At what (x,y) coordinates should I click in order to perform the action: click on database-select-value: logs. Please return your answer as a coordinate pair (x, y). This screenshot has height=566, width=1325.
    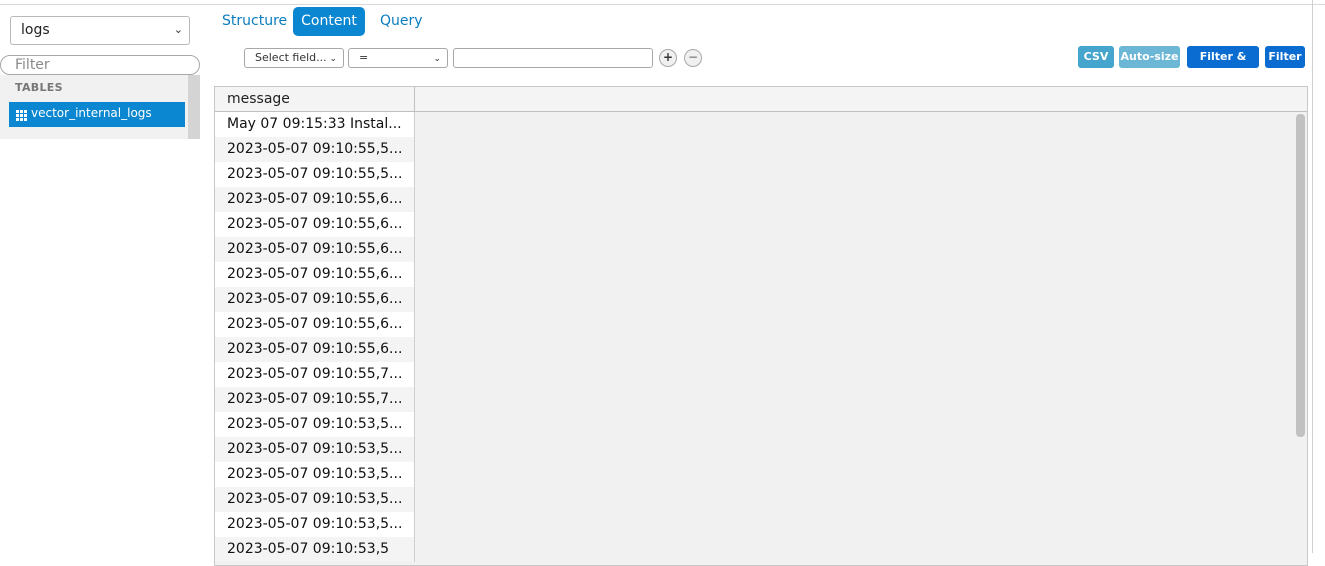
    Looking at the image, I should click on (35, 30).